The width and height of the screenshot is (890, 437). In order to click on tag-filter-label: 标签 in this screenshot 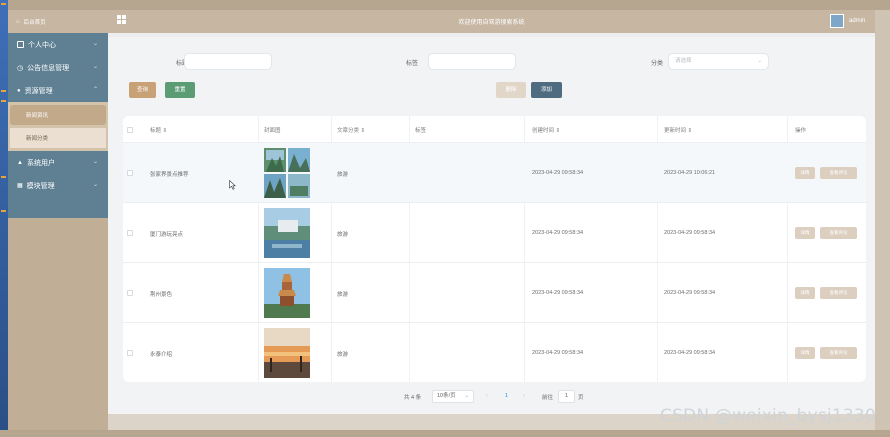, I will do `click(412, 64)`.